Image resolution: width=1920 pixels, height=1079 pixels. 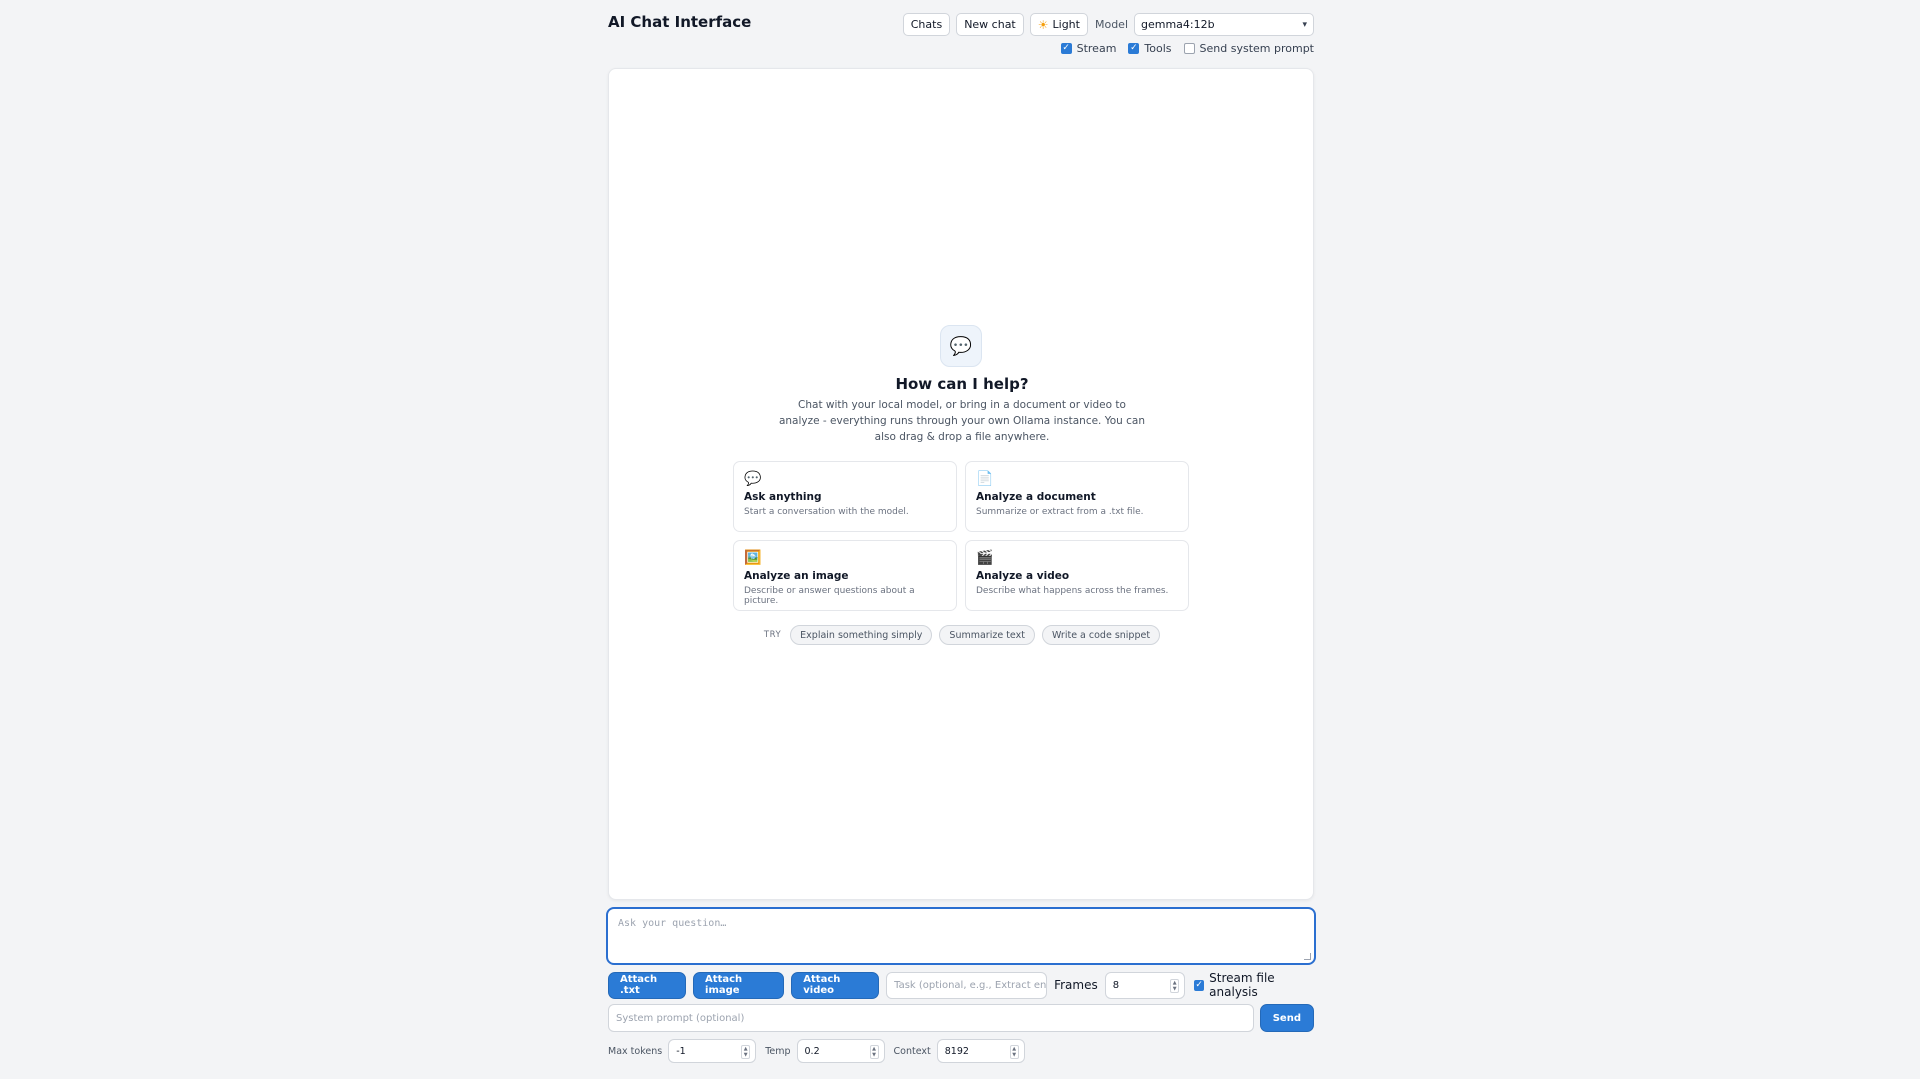 I want to click on card-description: Summarize or extract from a .txt file., so click(x=1060, y=512).